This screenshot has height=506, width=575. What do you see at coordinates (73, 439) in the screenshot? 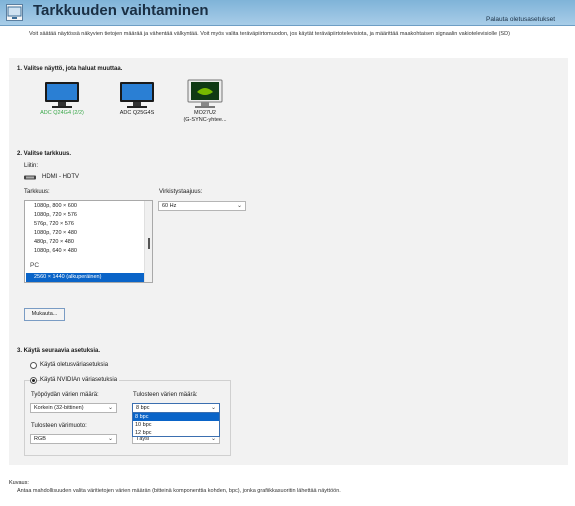
I see `output-format-select: RGB ⌄` at bounding box center [73, 439].